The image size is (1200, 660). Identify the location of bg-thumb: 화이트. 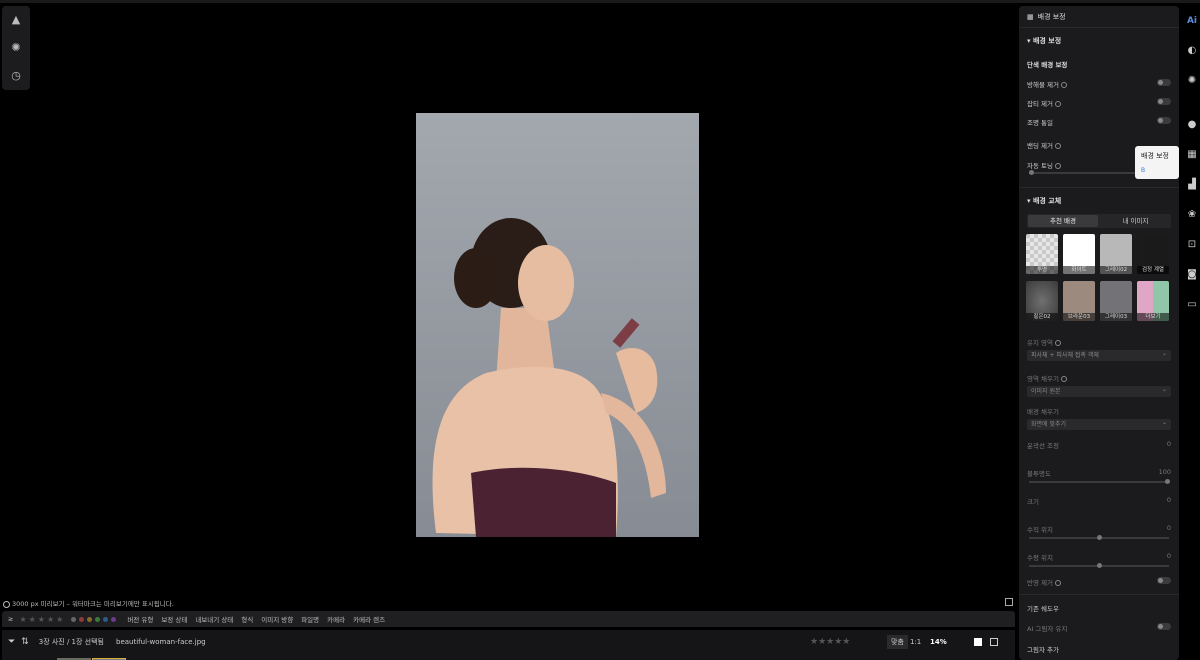
(1079, 254).